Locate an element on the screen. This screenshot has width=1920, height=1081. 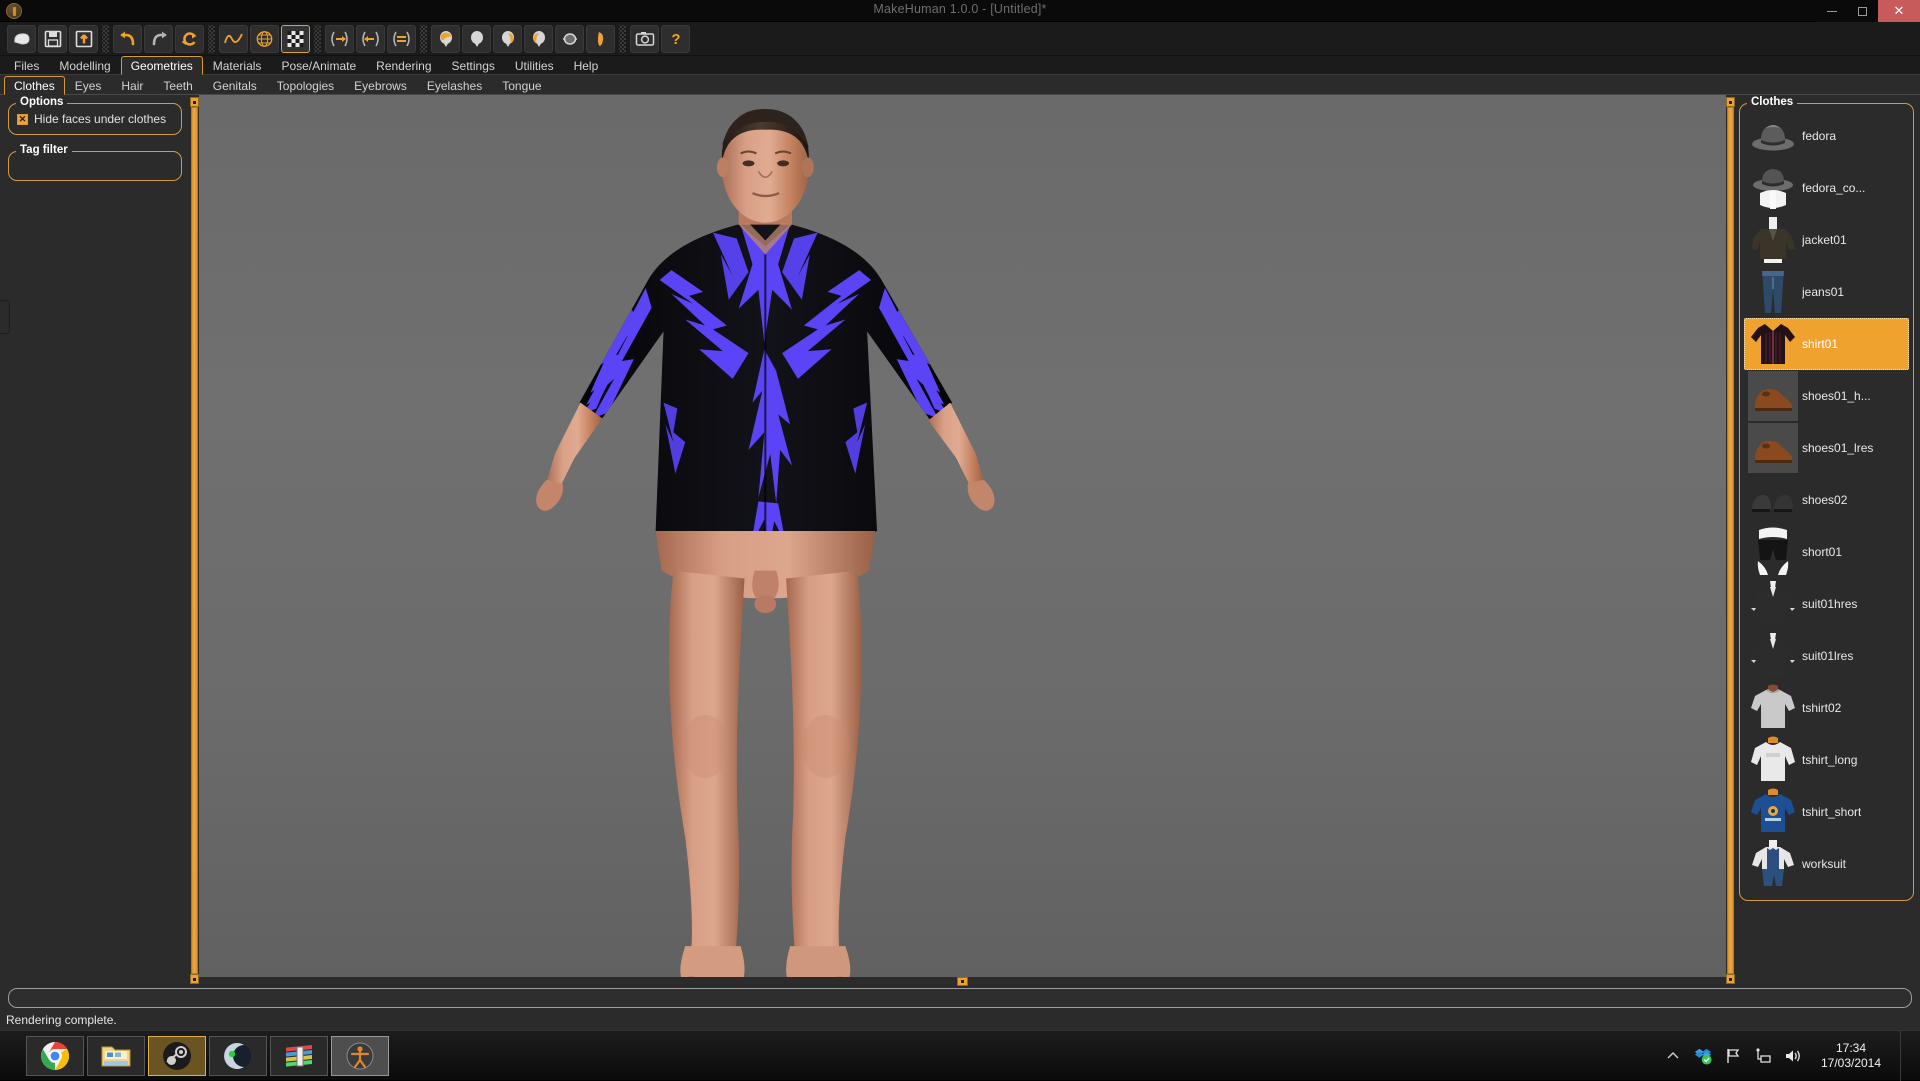
tag-filter-empty-area is located at coordinates (95, 166).